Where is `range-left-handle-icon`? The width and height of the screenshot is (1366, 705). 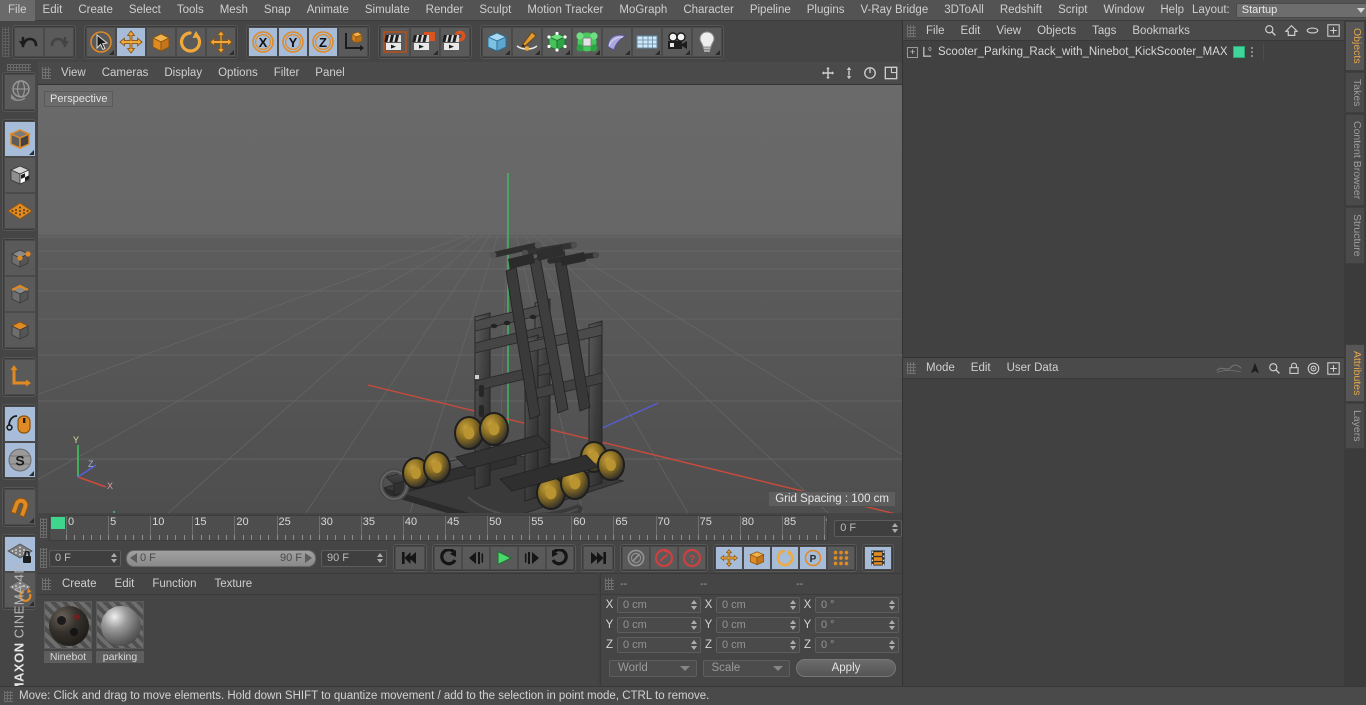
range-left-handle-icon is located at coordinates (133, 558).